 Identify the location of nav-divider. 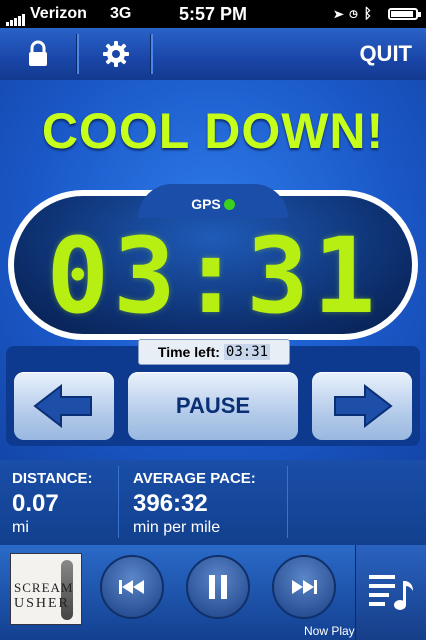
(151, 54).